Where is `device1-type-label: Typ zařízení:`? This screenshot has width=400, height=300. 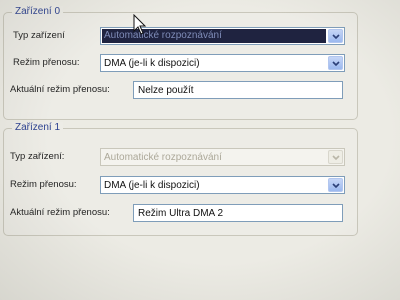 device1-type-label: Typ zařízení: is located at coordinates (37, 156).